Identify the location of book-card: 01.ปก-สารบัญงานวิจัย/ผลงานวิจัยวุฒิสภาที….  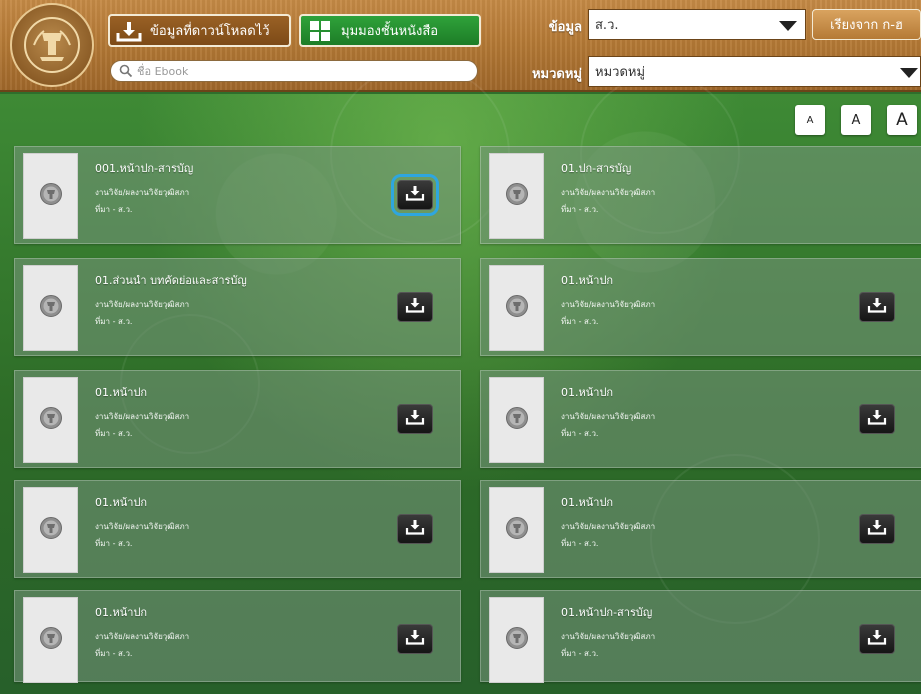
(700, 195).